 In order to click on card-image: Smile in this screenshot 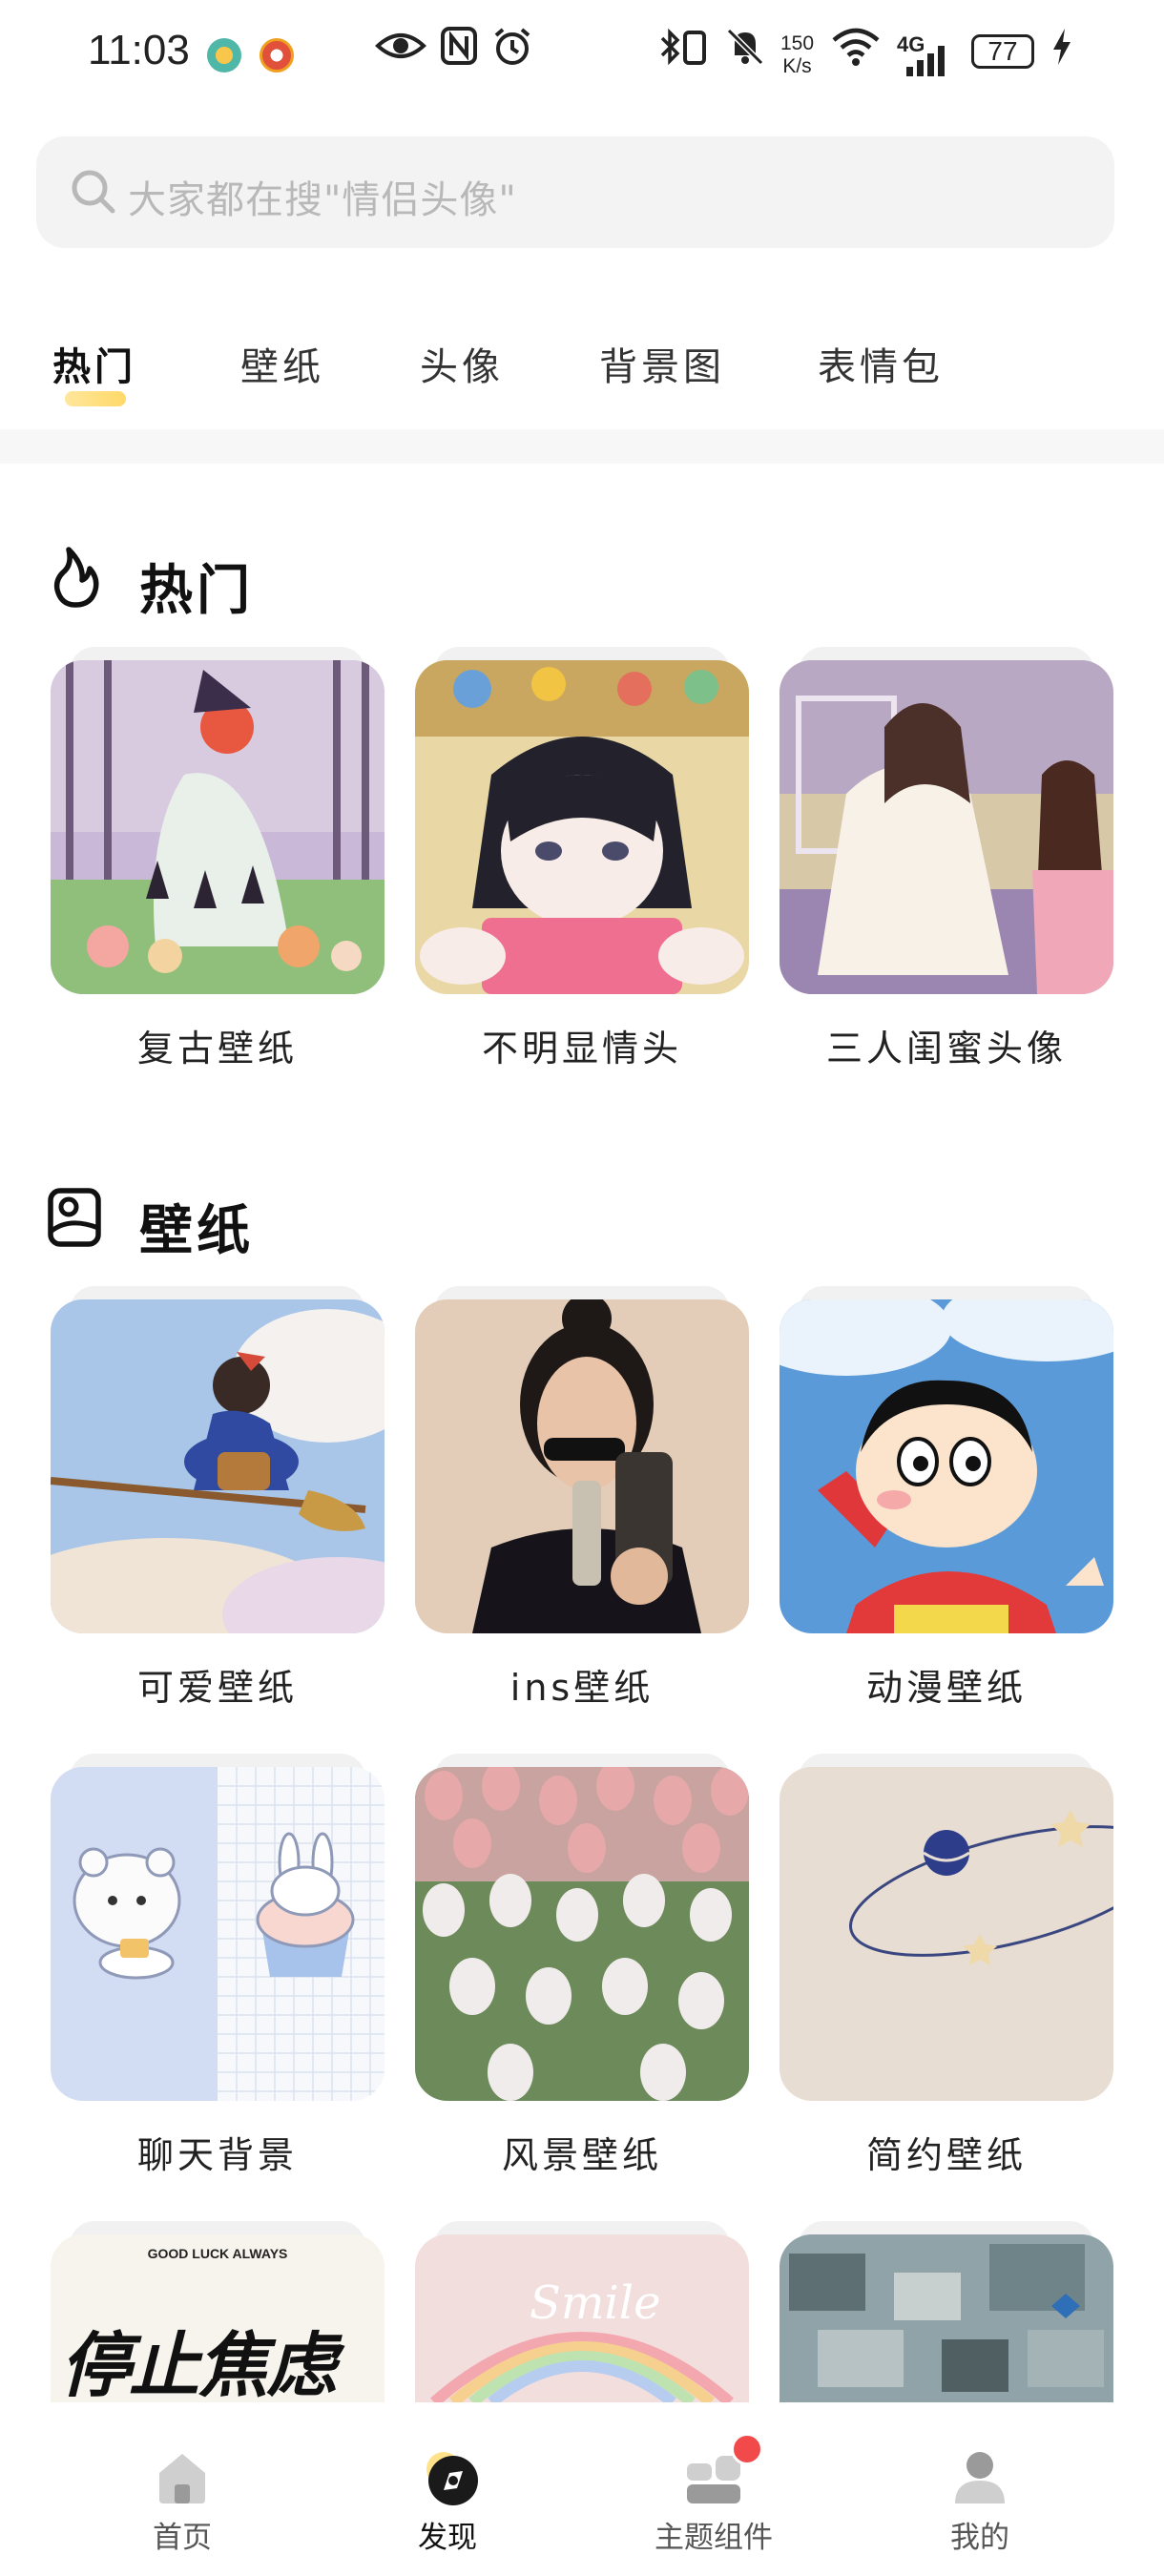, I will do `click(582, 2318)`.